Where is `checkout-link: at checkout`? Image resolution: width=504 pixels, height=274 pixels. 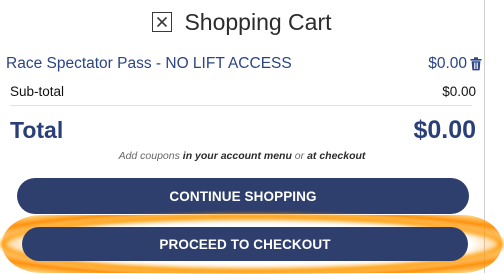
checkout-link: at checkout is located at coordinates (336, 156).